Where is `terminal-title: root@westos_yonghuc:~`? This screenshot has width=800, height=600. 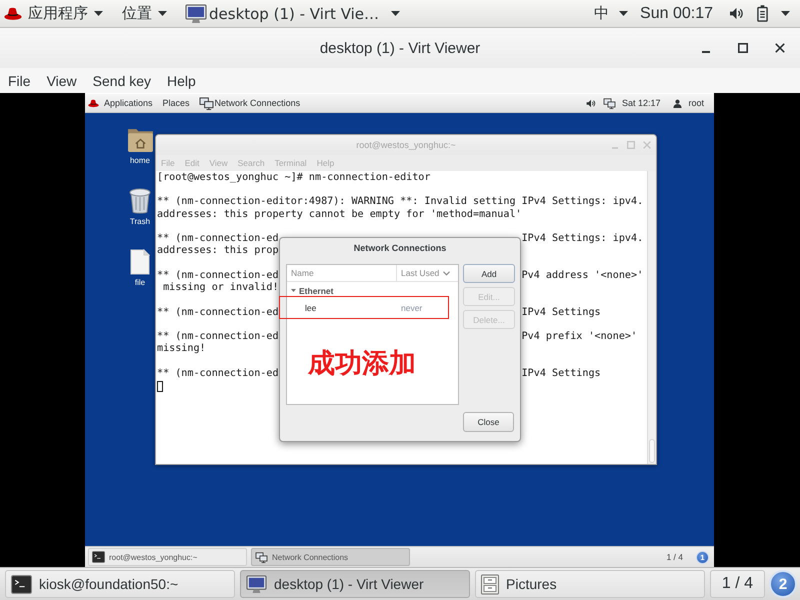 terminal-title: root@westos_yonghuc:~ is located at coordinates (406, 145).